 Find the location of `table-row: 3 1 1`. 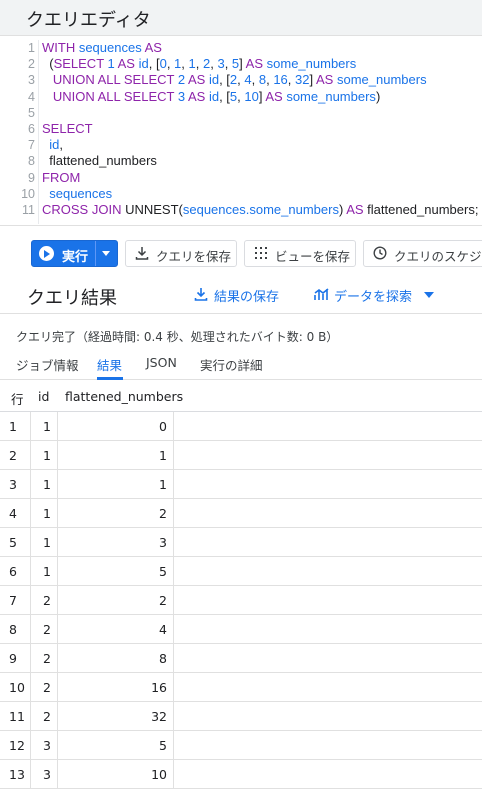

table-row: 3 1 1 is located at coordinates (241, 484).